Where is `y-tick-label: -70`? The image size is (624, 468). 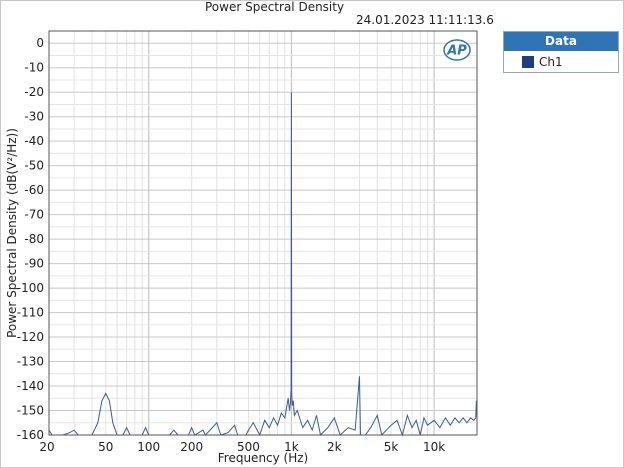 y-tick-label: -70 is located at coordinates (34, 215).